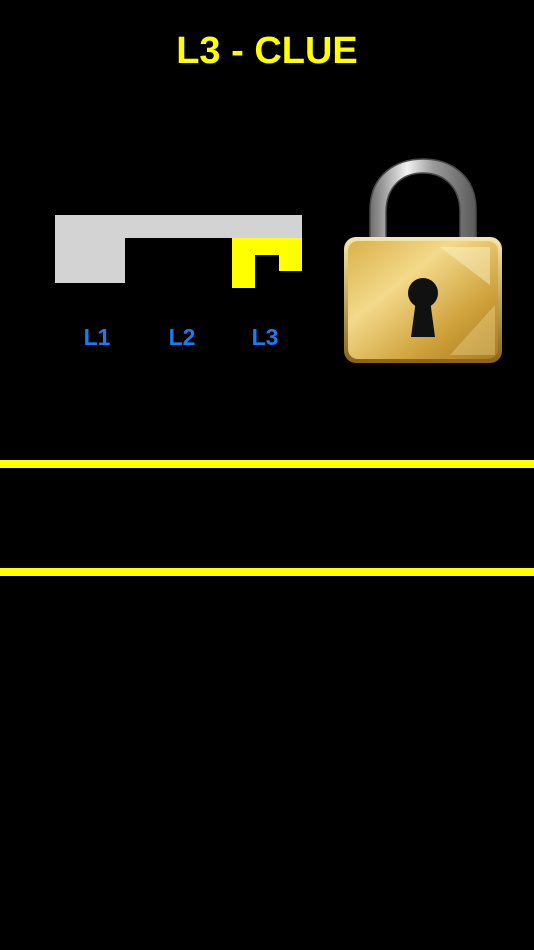 This screenshot has height=950, width=534. What do you see at coordinates (90, 249) in the screenshot?
I see `key-notch-l1` at bounding box center [90, 249].